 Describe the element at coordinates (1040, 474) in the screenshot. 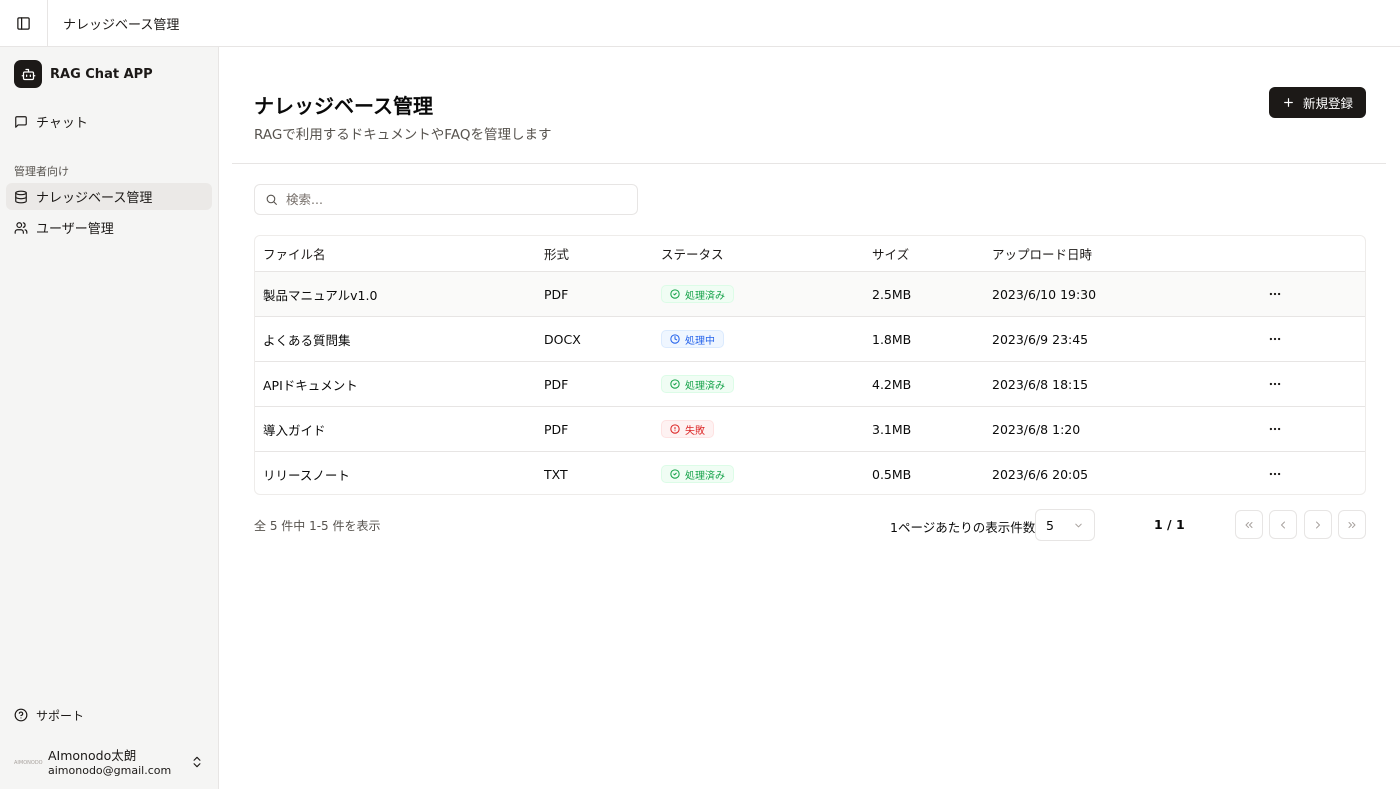

I see `cell-upload-date: 2023/6/6 20:05` at that location.